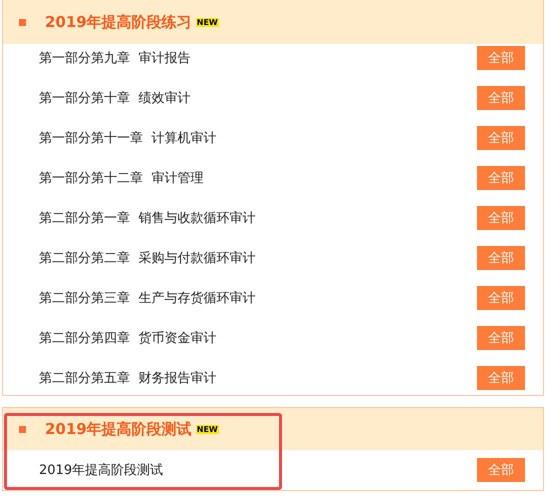  I want to click on chapter-link: 第一部分第九章 审计报告, so click(114, 58).